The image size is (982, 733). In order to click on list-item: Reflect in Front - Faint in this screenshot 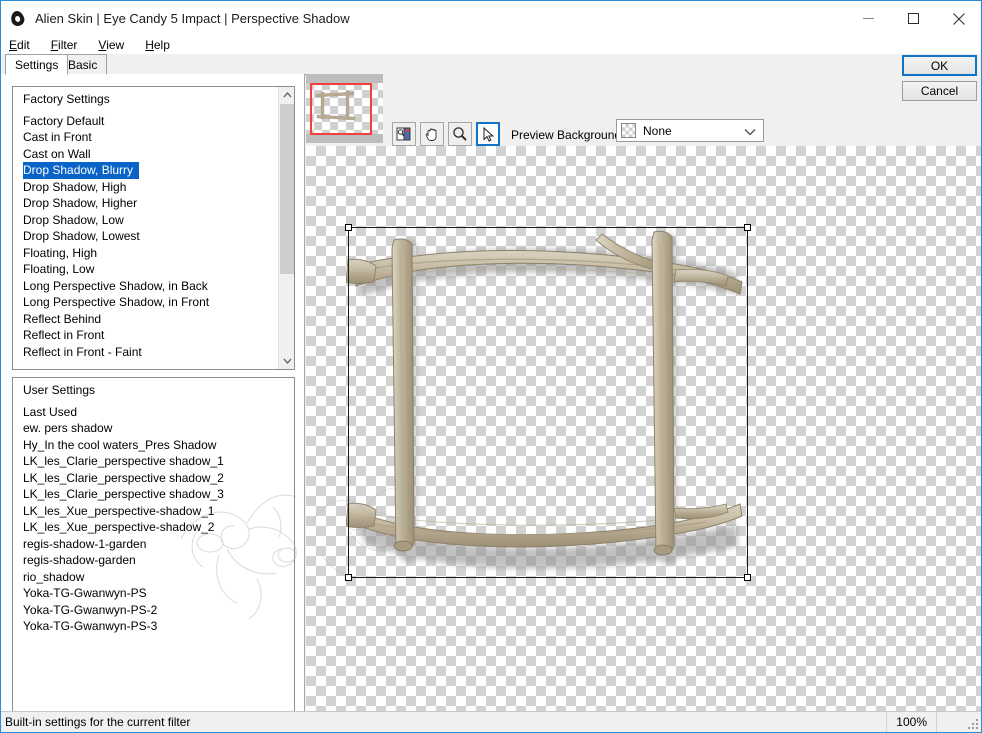, I will do `click(145, 352)`.